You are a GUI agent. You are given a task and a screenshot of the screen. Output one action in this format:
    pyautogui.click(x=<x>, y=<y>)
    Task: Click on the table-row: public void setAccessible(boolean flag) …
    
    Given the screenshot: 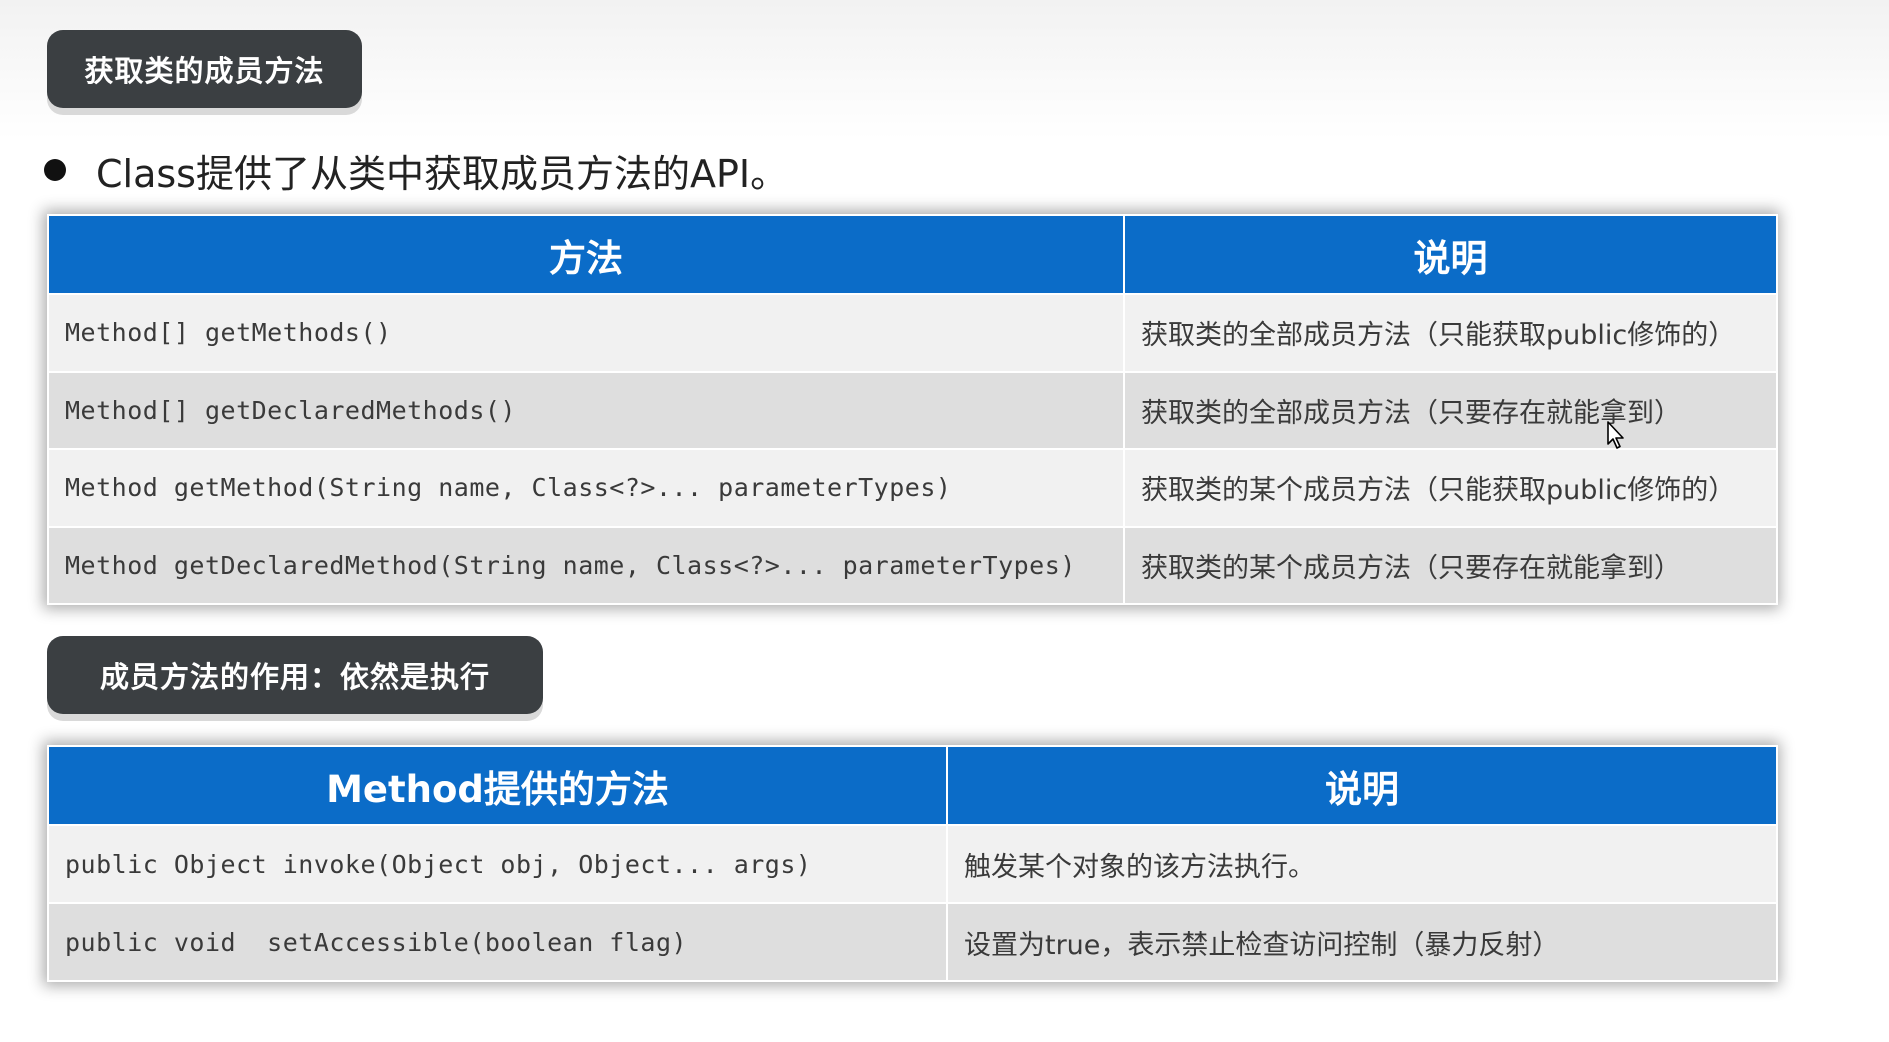 What is the action you would take?
    pyautogui.click(x=912, y=942)
    